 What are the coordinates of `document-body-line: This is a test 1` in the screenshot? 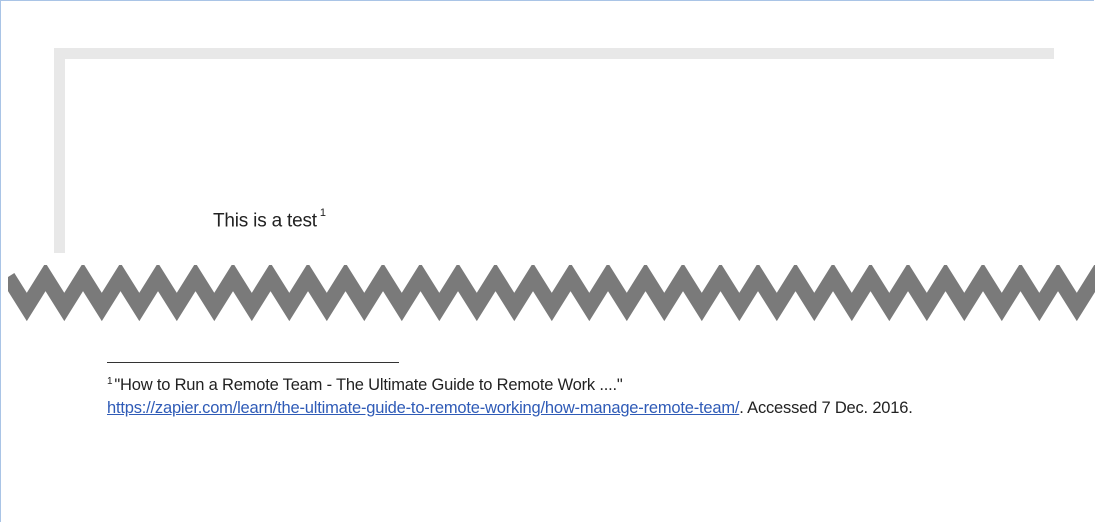 It's located at (269, 219).